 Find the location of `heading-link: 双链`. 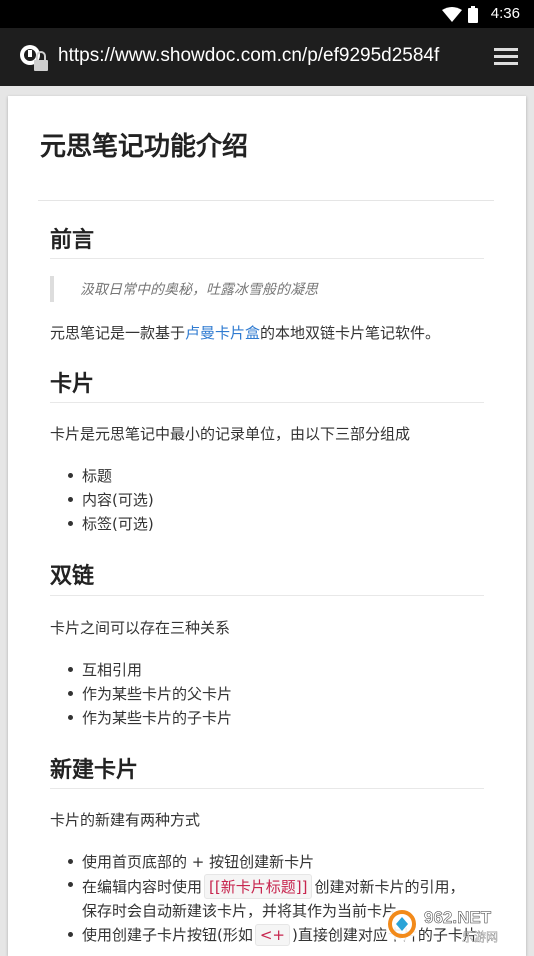

heading-link: 双链 is located at coordinates (72, 574).